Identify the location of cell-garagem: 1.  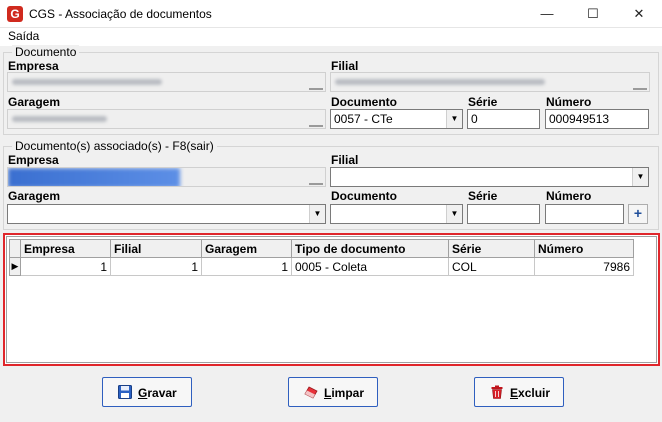
(246, 266).